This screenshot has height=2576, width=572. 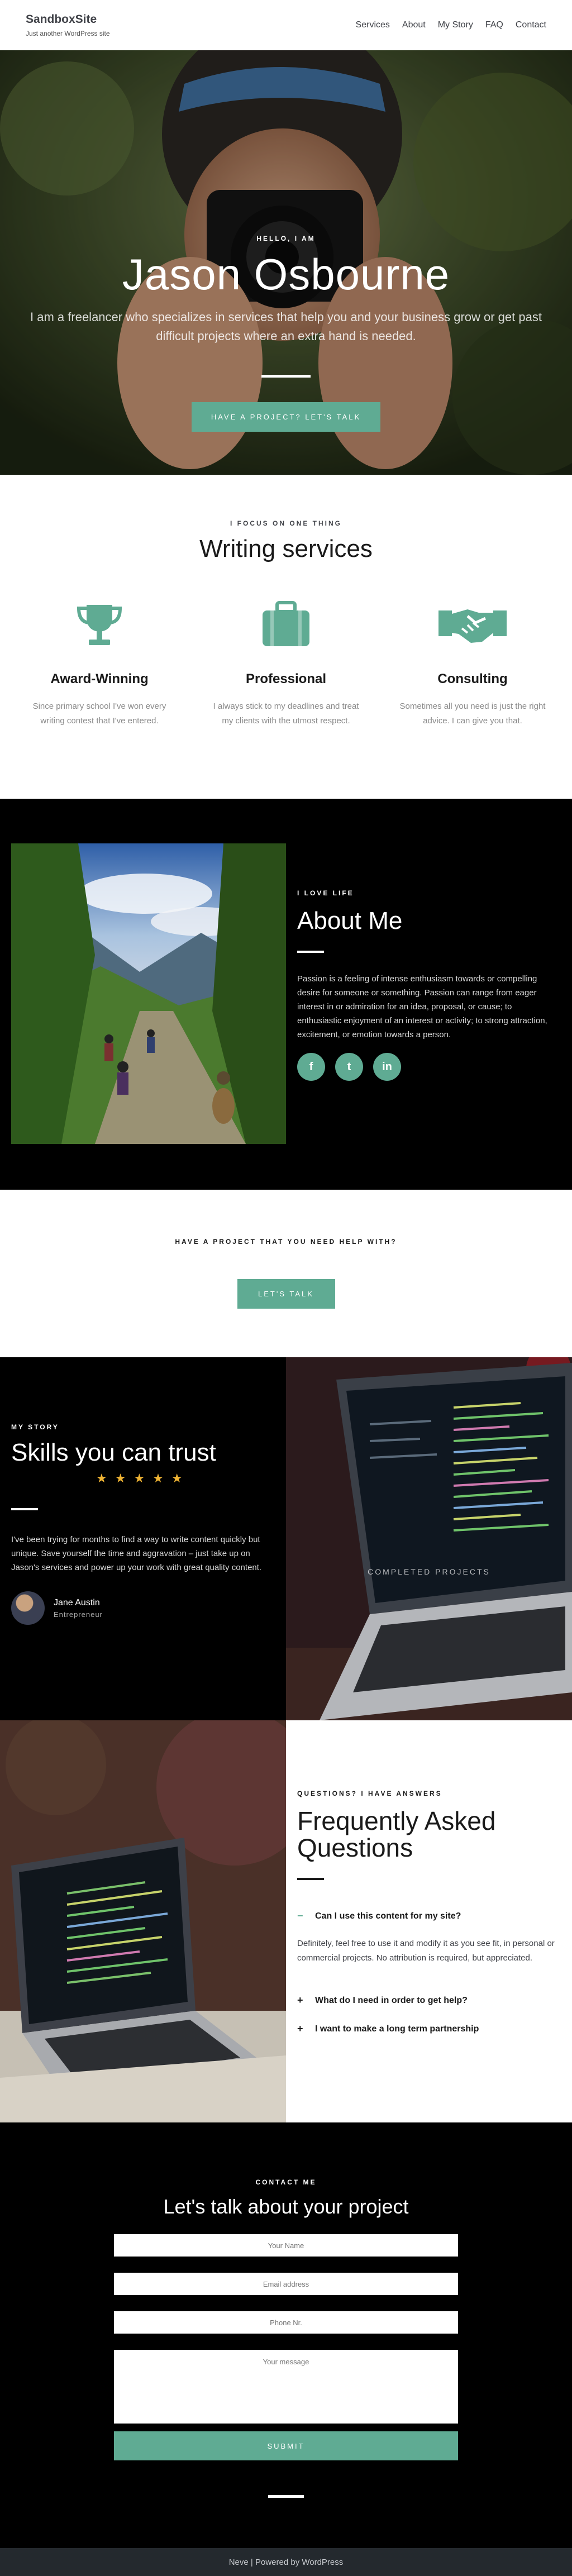 What do you see at coordinates (397, 1821) in the screenshot?
I see `faq-title-line: Frequently Asked` at bounding box center [397, 1821].